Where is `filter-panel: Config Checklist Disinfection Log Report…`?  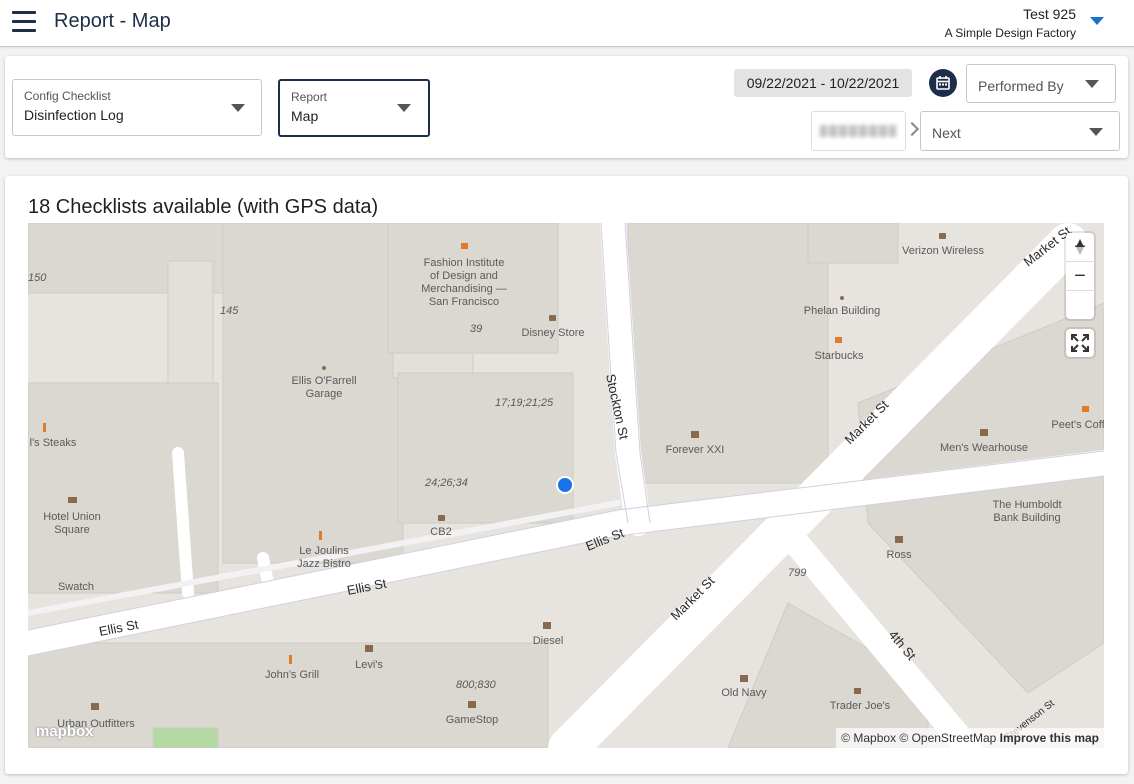
filter-panel: Config Checklist Disinfection Log Report… is located at coordinates (566, 107).